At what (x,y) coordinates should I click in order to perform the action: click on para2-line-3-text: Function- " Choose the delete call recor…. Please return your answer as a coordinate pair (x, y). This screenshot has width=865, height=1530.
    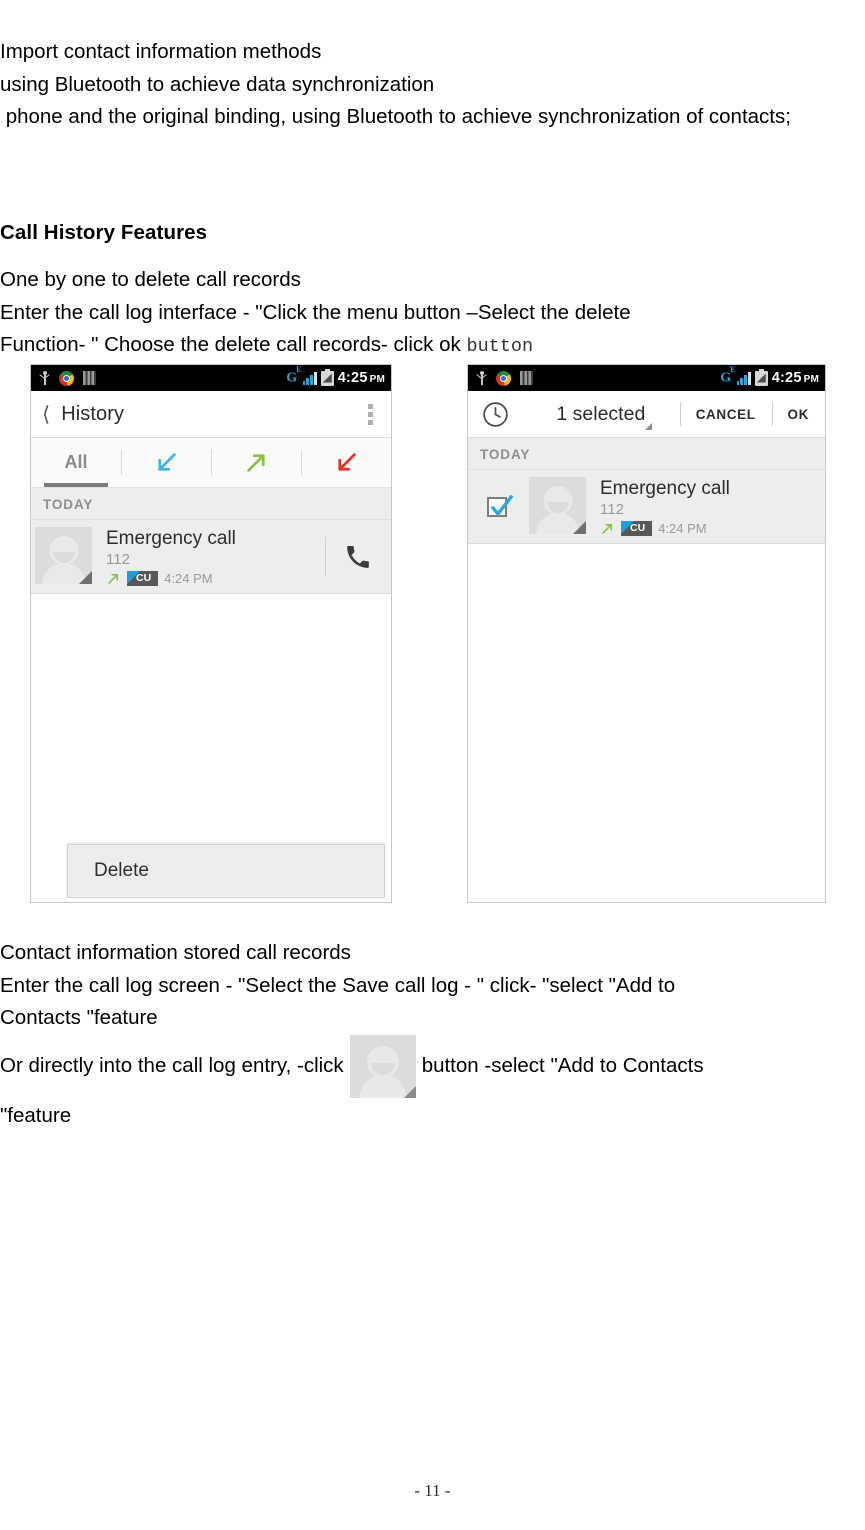
    Looking at the image, I should click on (233, 344).